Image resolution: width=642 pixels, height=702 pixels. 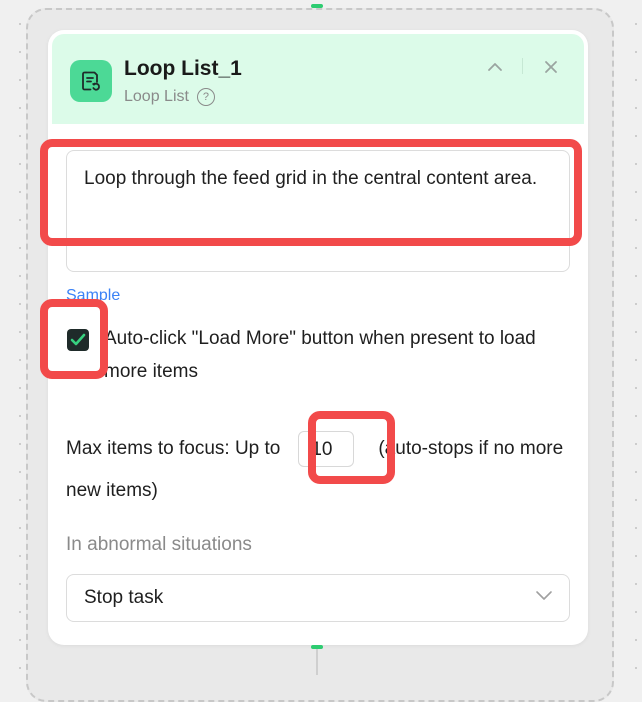 What do you see at coordinates (544, 595) in the screenshot?
I see `chevron-down-icon` at bounding box center [544, 595].